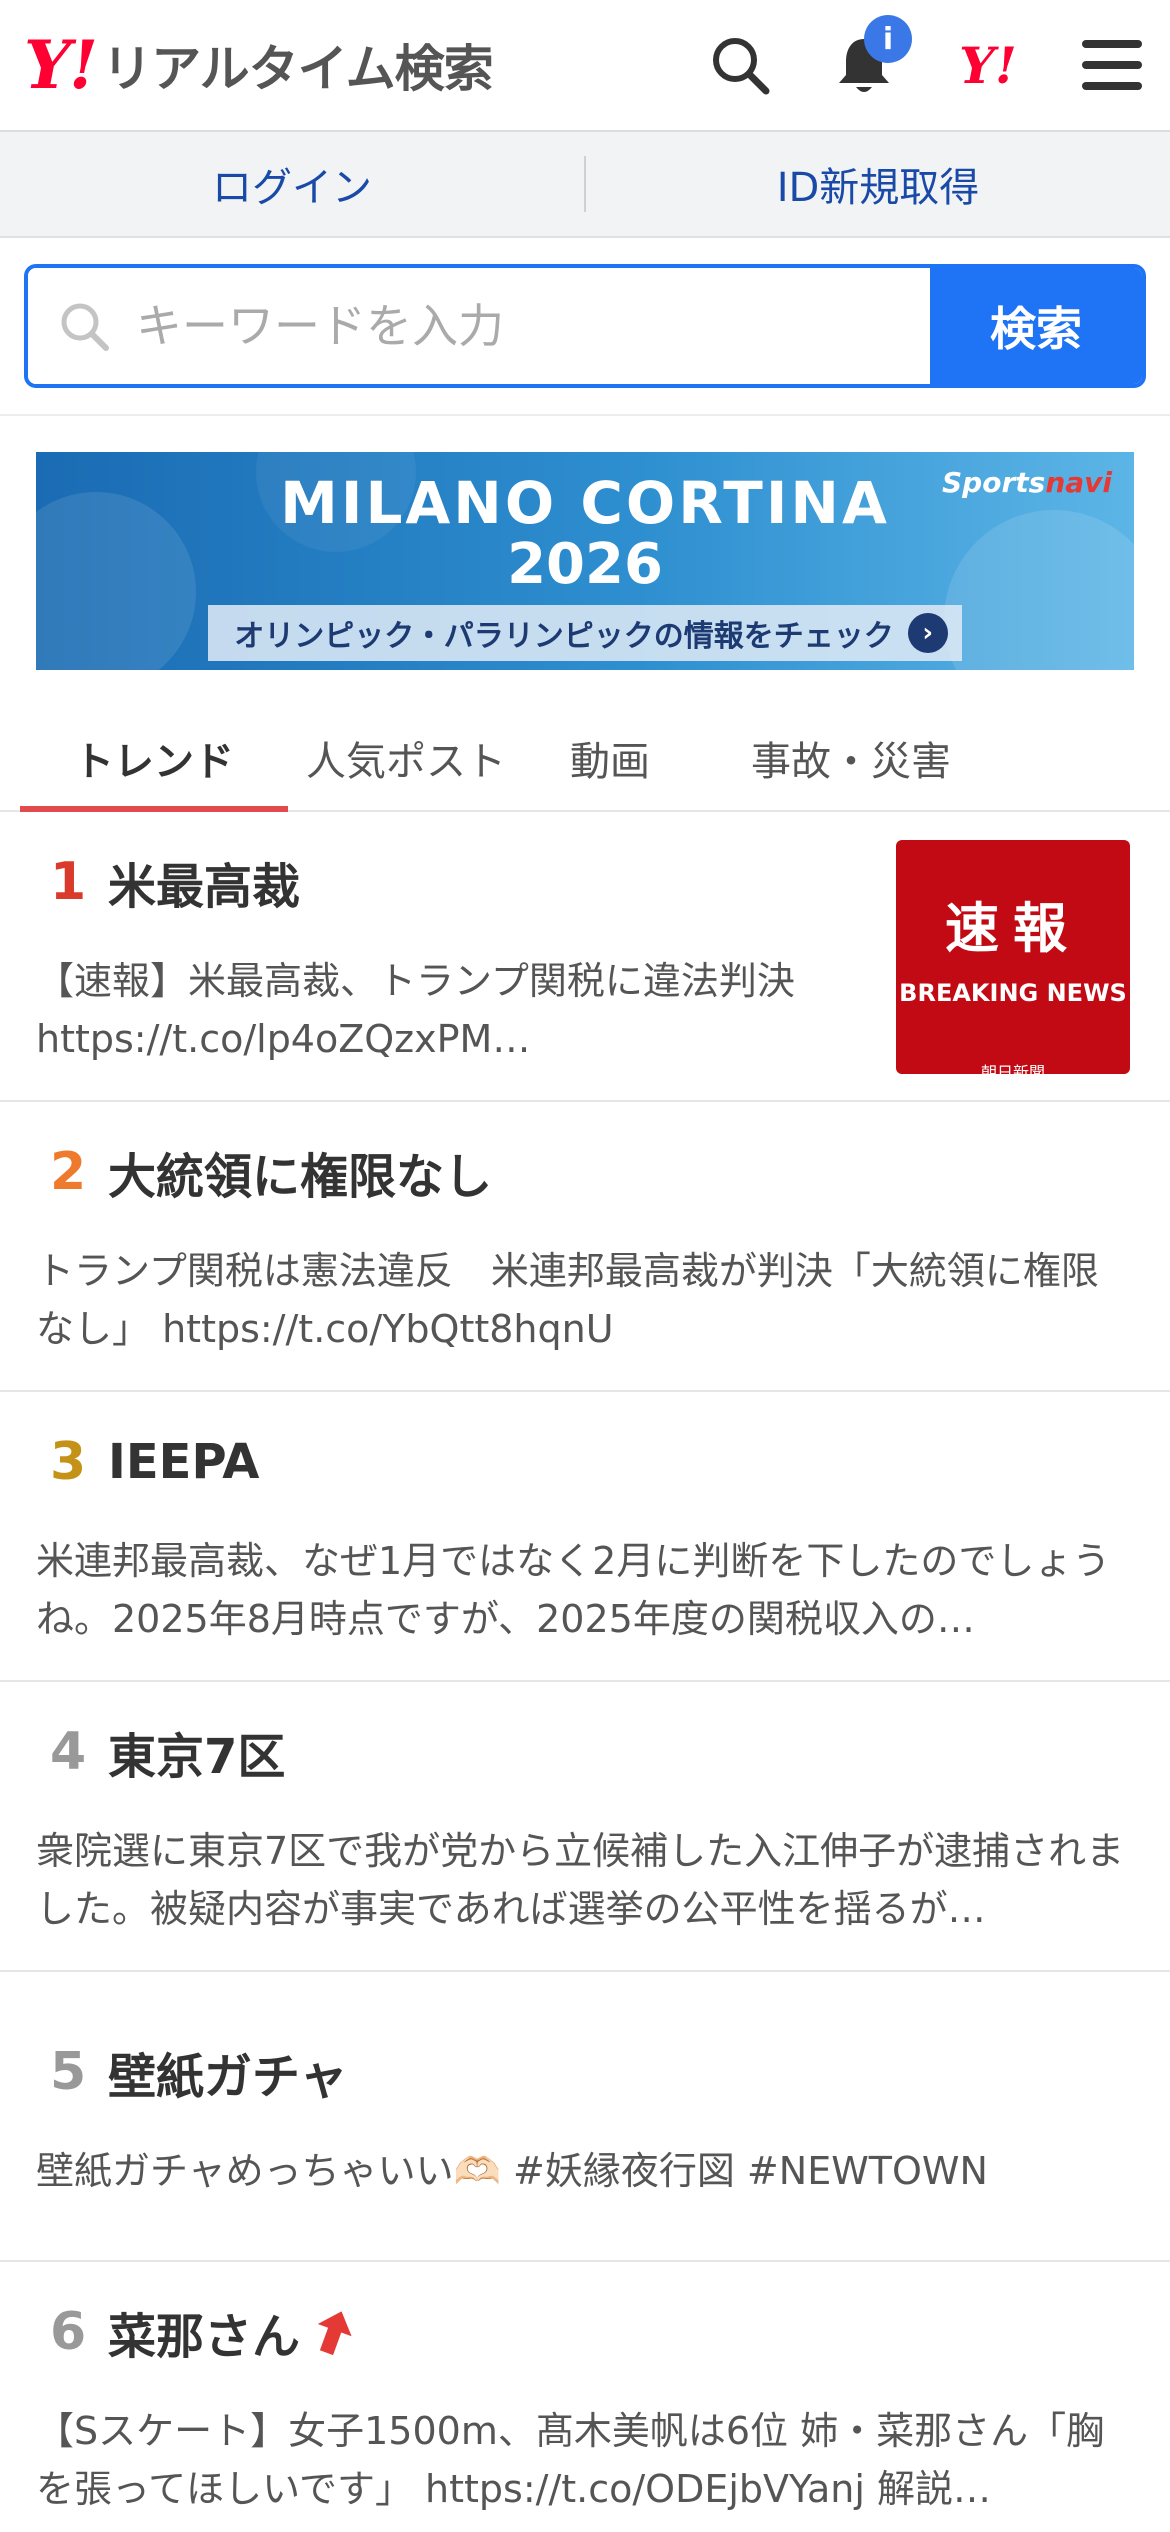 Image resolution: width=1170 pixels, height=2532 pixels. What do you see at coordinates (68, 1752) in the screenshot?
I see `trend-rank: 4` at bounding box center [68, 1752].